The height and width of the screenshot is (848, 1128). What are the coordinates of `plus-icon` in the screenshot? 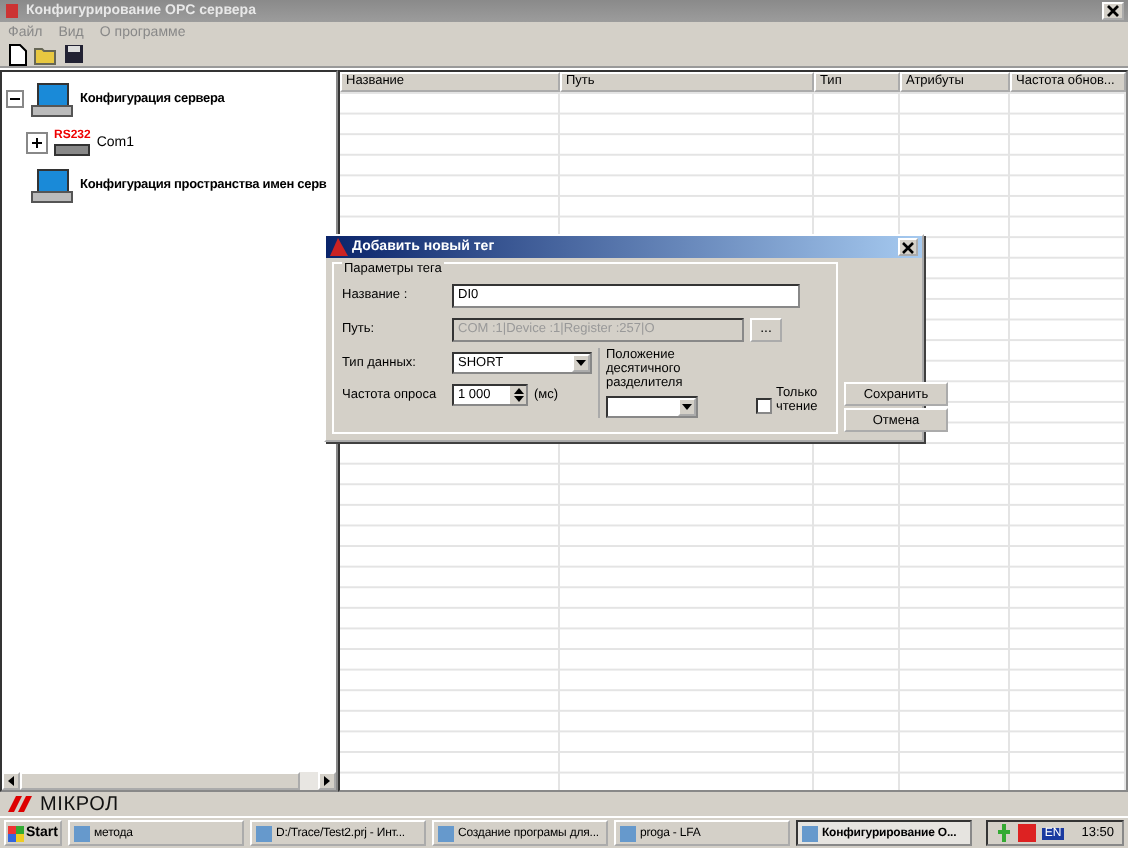 It's located at (37, 142).